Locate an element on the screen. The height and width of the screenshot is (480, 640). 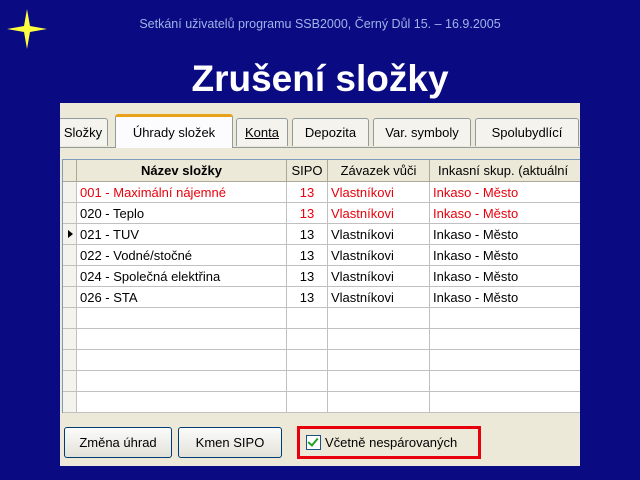
table-cell-name: 020 - Teplo is located at coordinates (182, 213).